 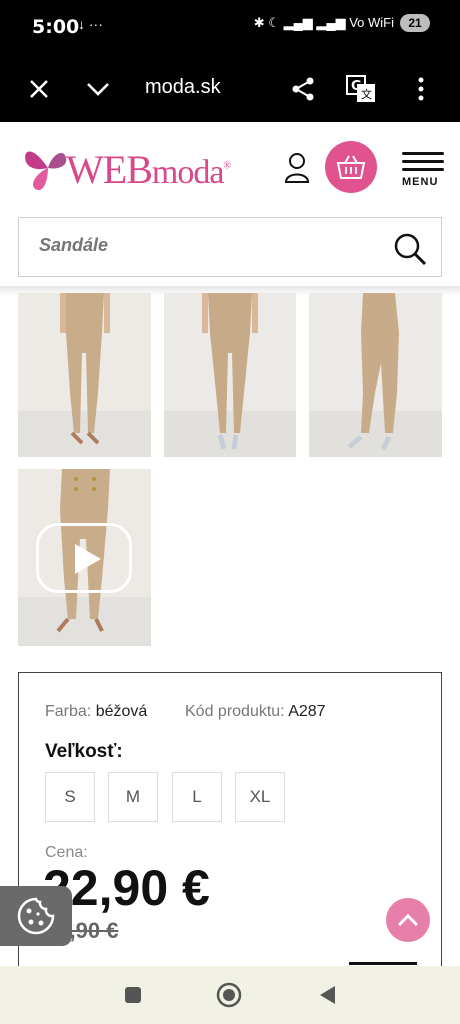 What do you see at coordinates (423, 153) in the screenshot?
I see `hamburger-icon` at bounding box center [423, 153].